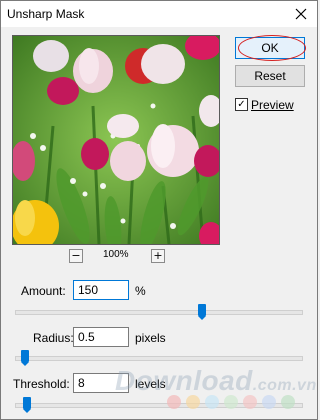  I want to click on ok-button: OK, so click(270, 48).